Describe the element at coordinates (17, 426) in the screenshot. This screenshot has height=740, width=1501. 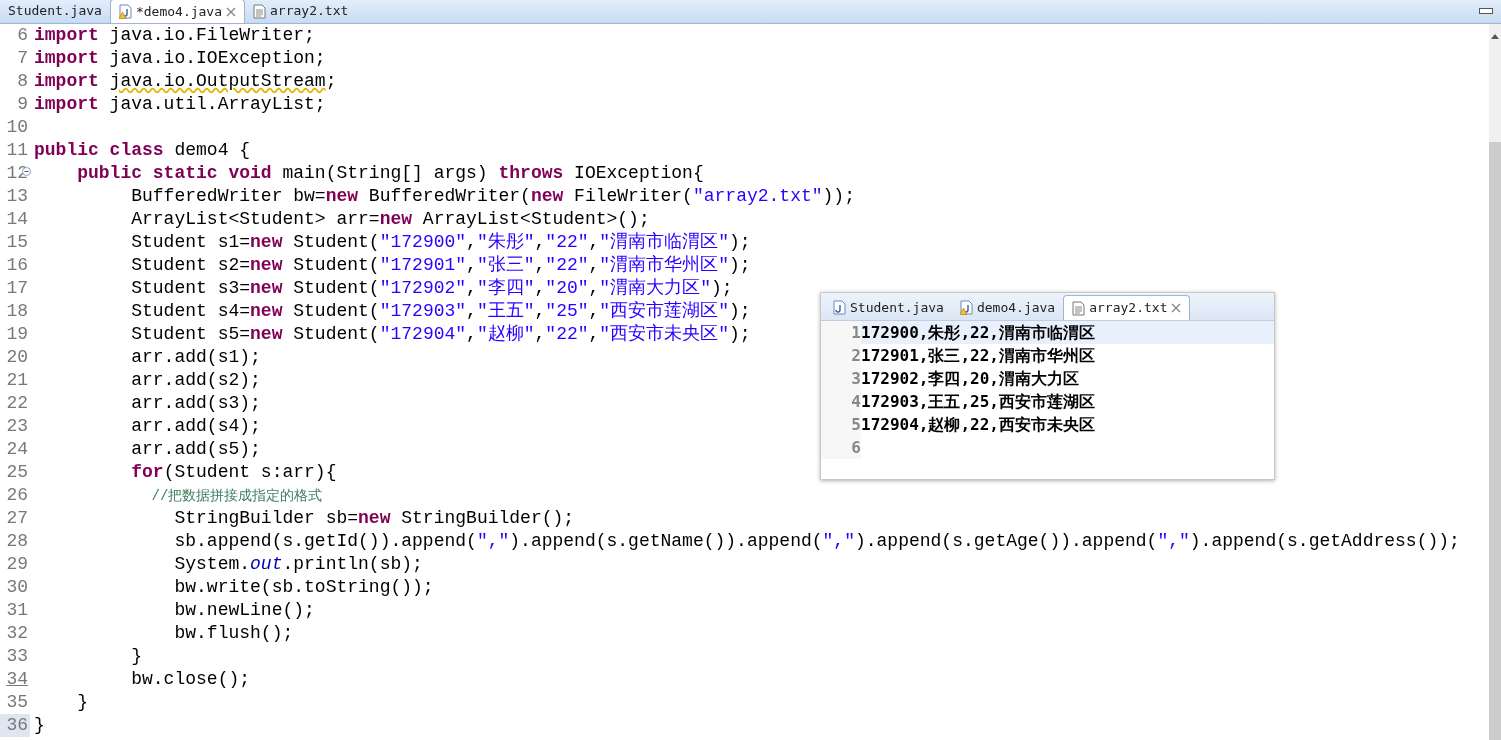
I see `line-number: 23` at that location.